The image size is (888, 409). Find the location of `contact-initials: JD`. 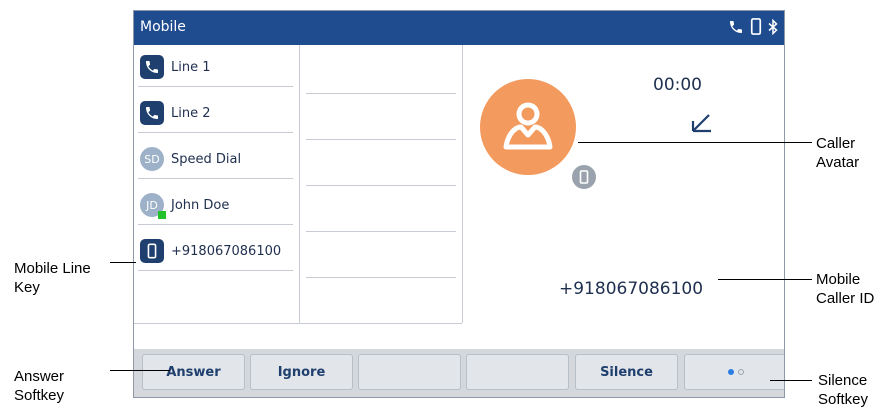

contact-initials: JD is located at coordinates (152, 205).